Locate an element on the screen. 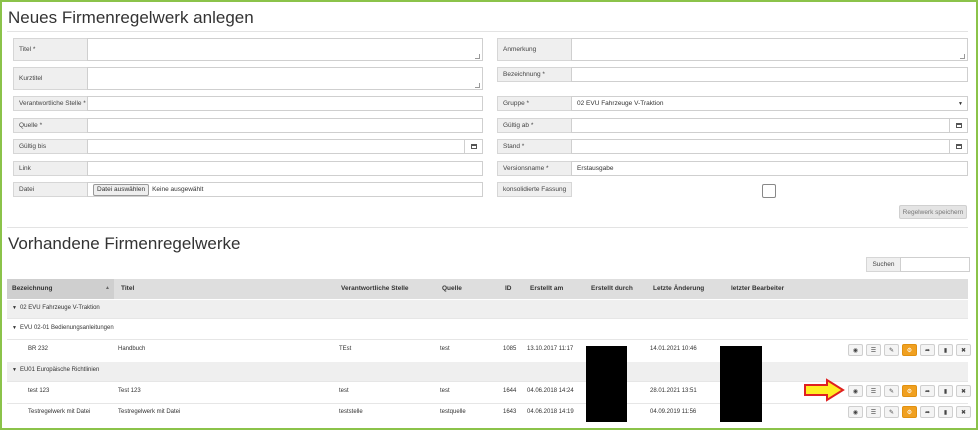  titel-field is located at coordinates (285, 49).